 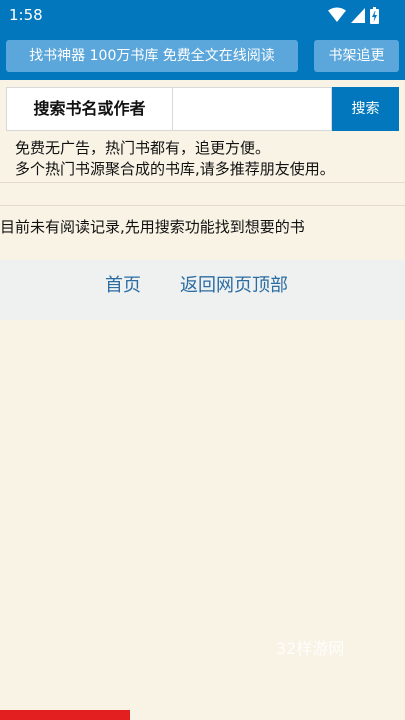 What do you see at coordinates (152, 227) in the screenshot?
I see `reading-history-empty-message: 目前未有阅读记录,先用搜索功能找到想要的书` at bounding box center [152, 227].